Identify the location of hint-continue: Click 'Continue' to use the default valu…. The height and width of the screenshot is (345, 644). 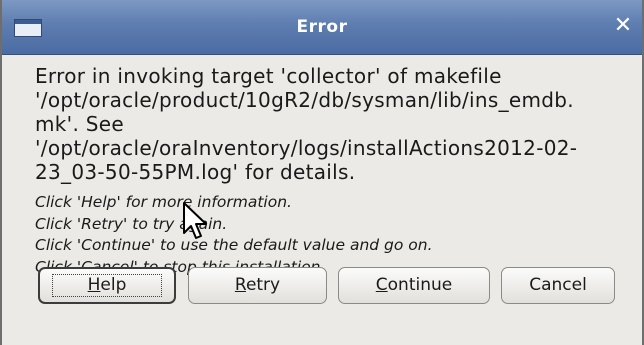
(234, 245).